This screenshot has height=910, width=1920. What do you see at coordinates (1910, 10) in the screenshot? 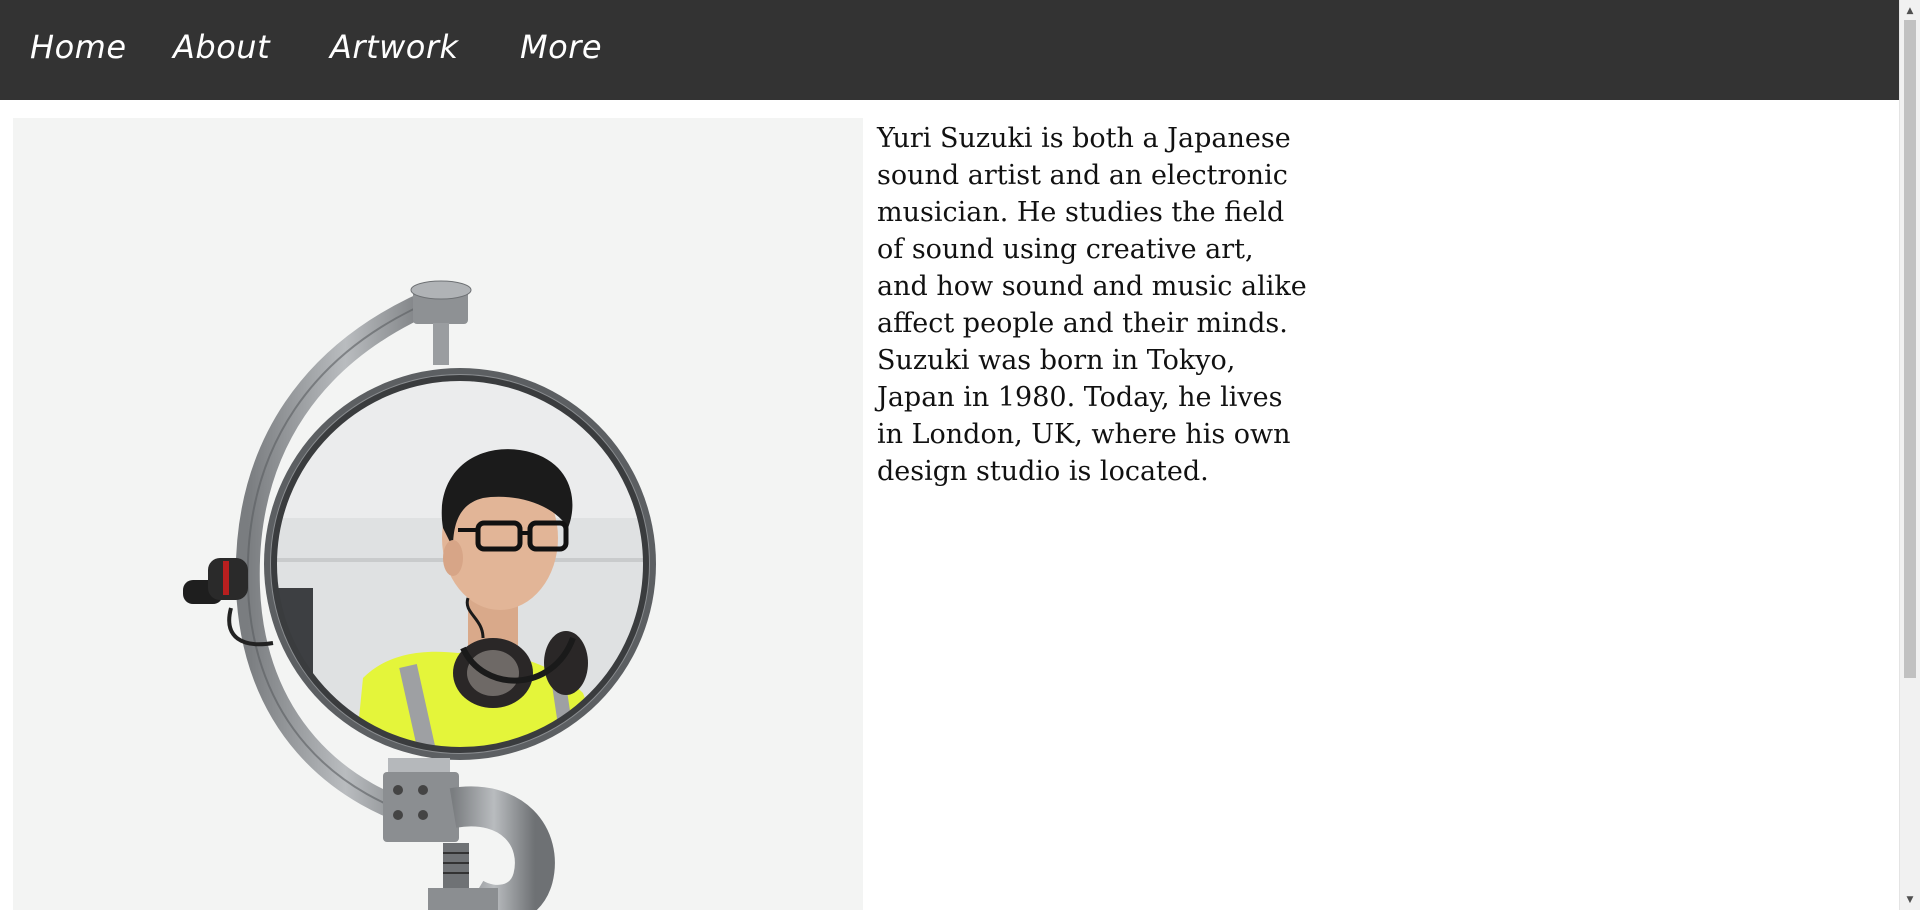
I see `scroll-up-arrow-icon: ▲` at bounding box center [1910, 10].